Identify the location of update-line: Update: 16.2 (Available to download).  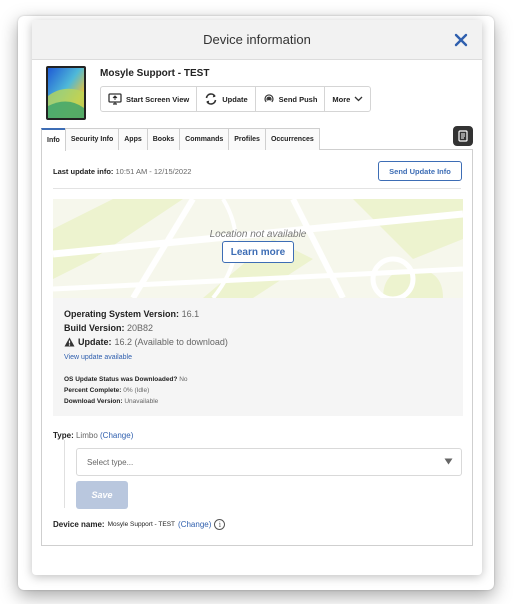
(146, 342).